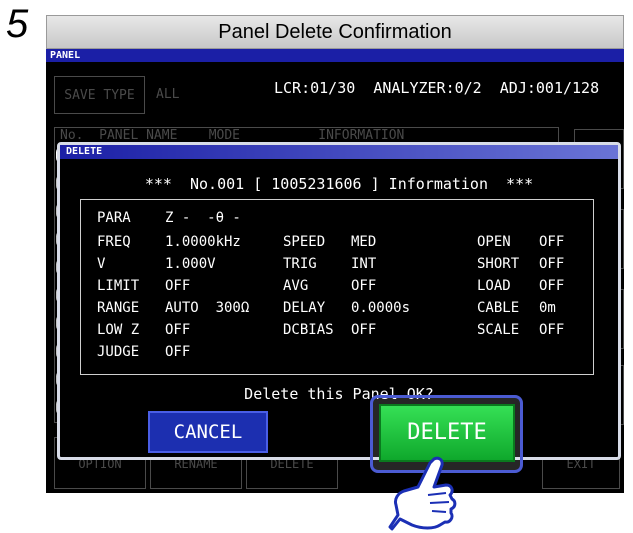  I want to click on pointing-hand-icon, so click(422, 493).